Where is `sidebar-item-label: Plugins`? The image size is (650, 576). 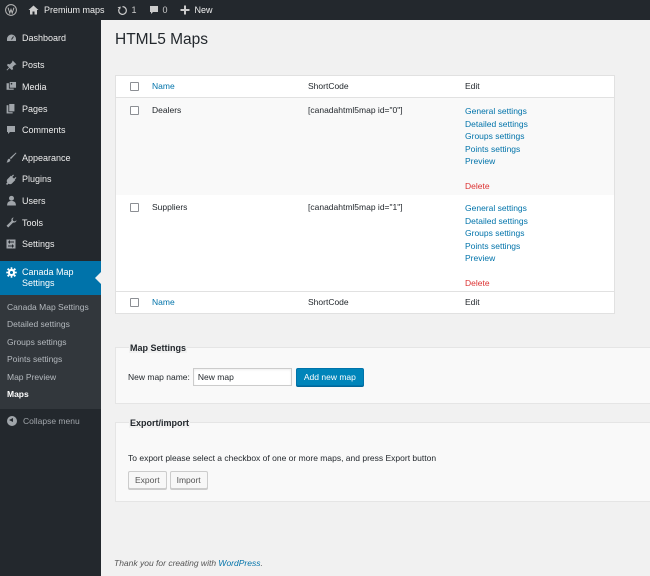
sidebar-item-label: Plugins is located at coordinates (37, 179).